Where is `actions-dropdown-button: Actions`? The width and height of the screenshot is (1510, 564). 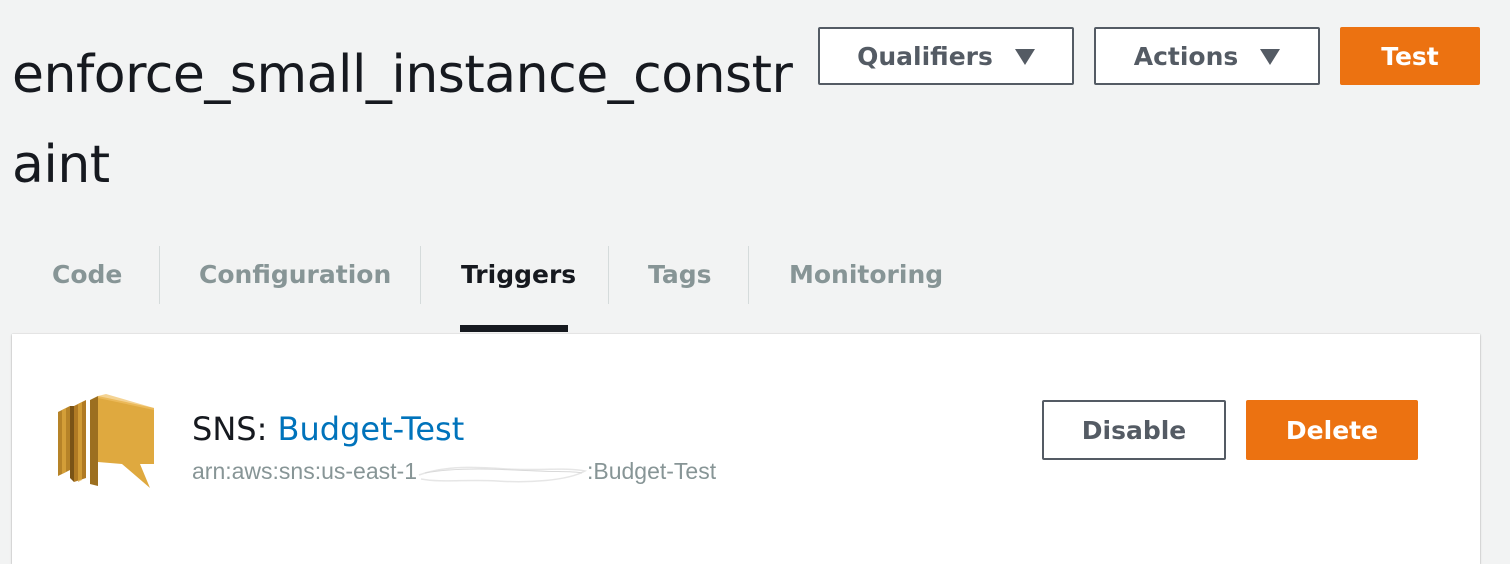
actions-dropdown-button: Actions is located at coordinates (1207, 56).